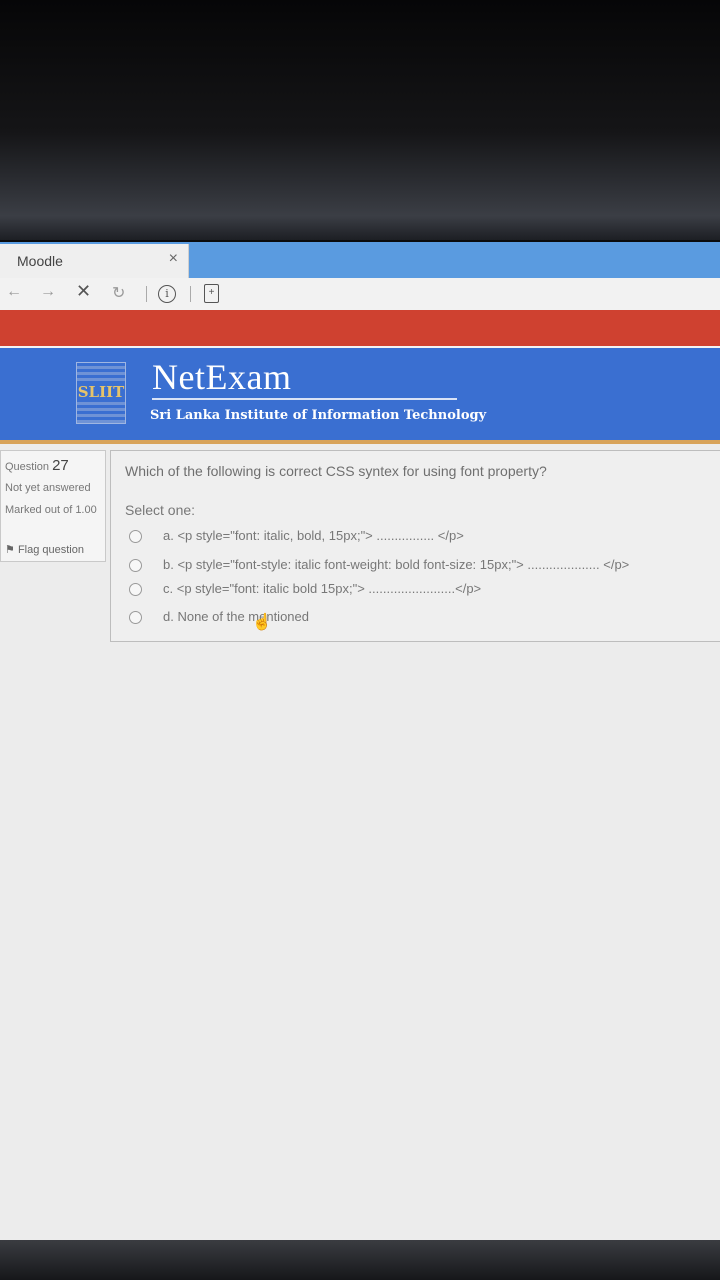 The image size is (720, 1280). Describe the element at coordinates (173, 259) in the screenshot. I see `tab-close-icon: ×` at that location.